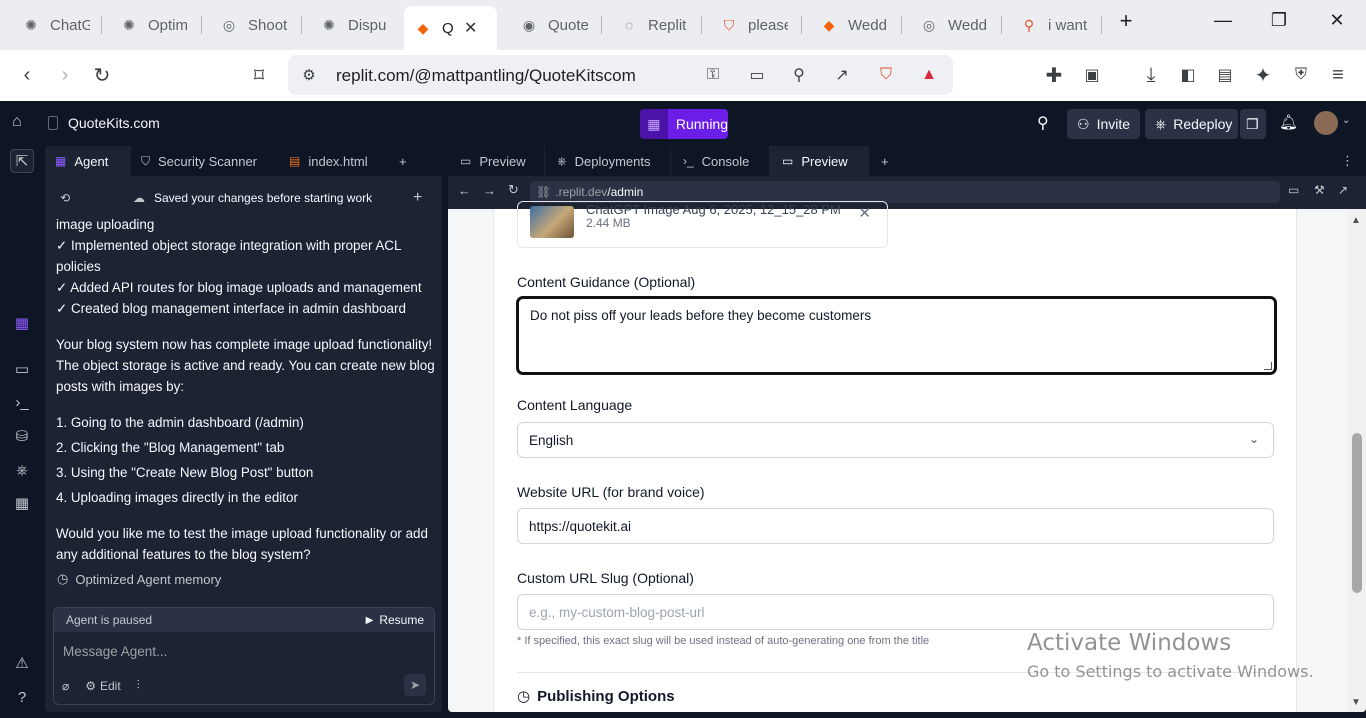  Describe the element at coordinates (1191, 124) in the screenshot. I see `redeploy-button: ⎈ Redeploy` at that location.